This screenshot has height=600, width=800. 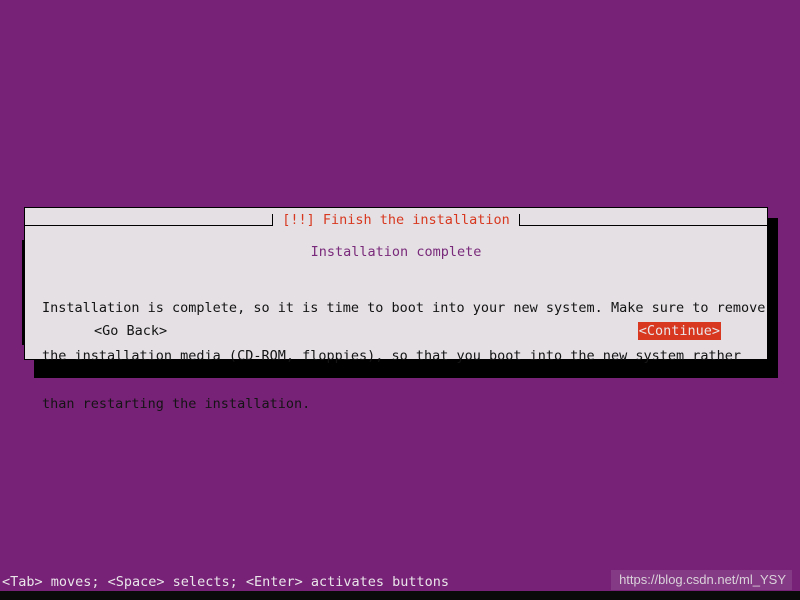 I want to click on bottom-black-strip, so click(x=400, y=595).